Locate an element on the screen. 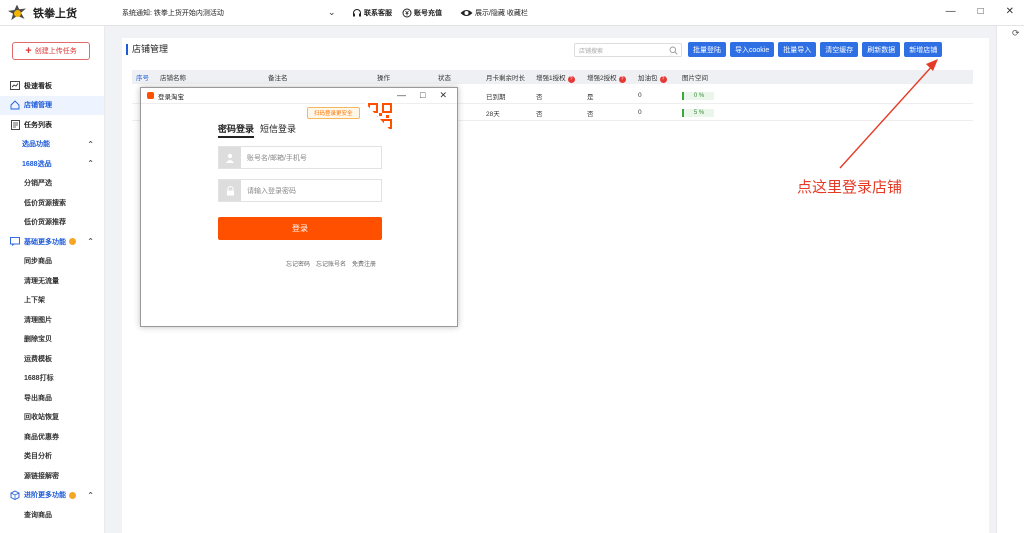  sidebar-item-task-list: 任务列表 is located at coordinates (52, 125).